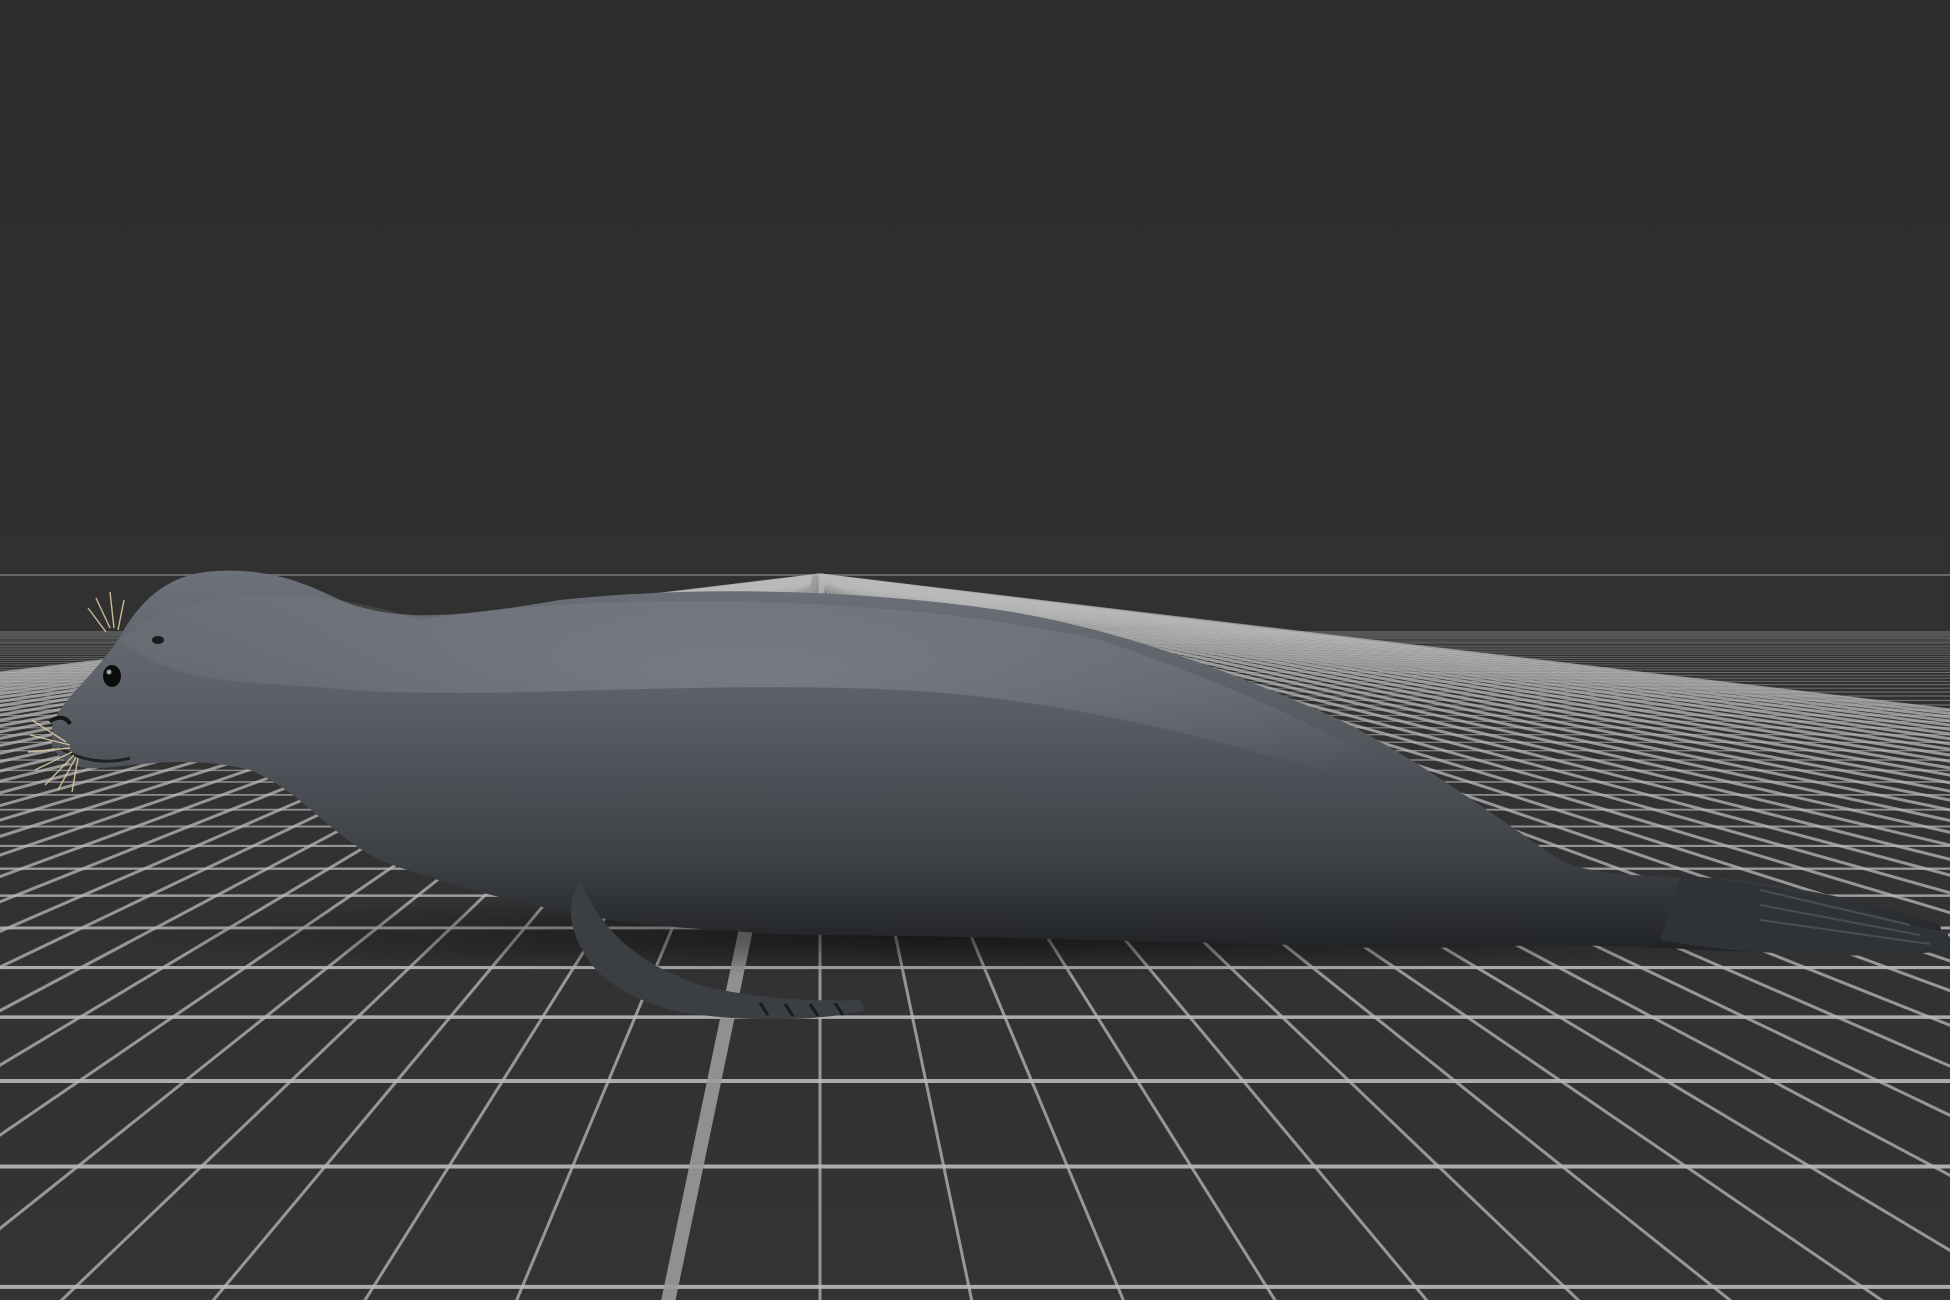 The width and height of the screenshot is (1950, 1300). What do you see at coordinates (158, 640) in the screenshot?
I see `seal-ear` at bounding box center [158, 640].